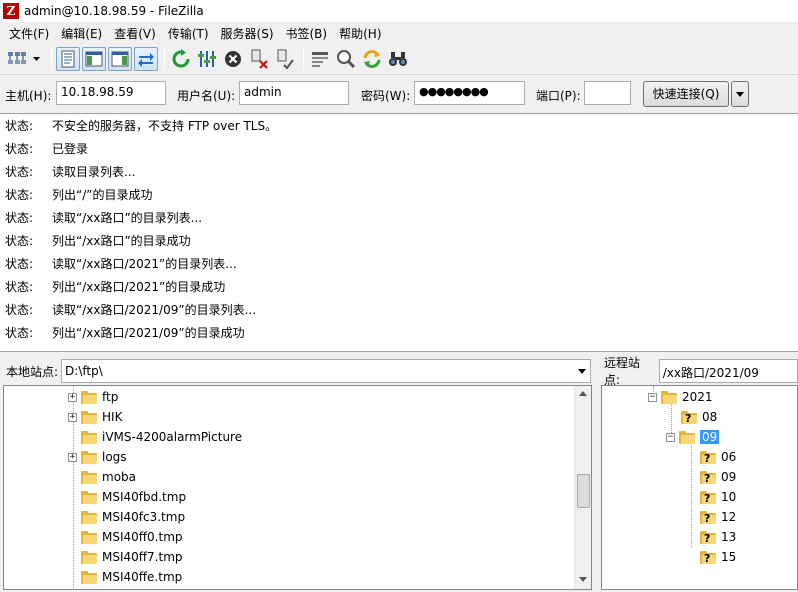 This screenshot has height=592, width=798. What do you see at coordinates (399, 332) in the screenshot?
I see `log-row: 状态: 列出“/xx路口/2021/09”的目录成功` at bounding box center [399, 332].